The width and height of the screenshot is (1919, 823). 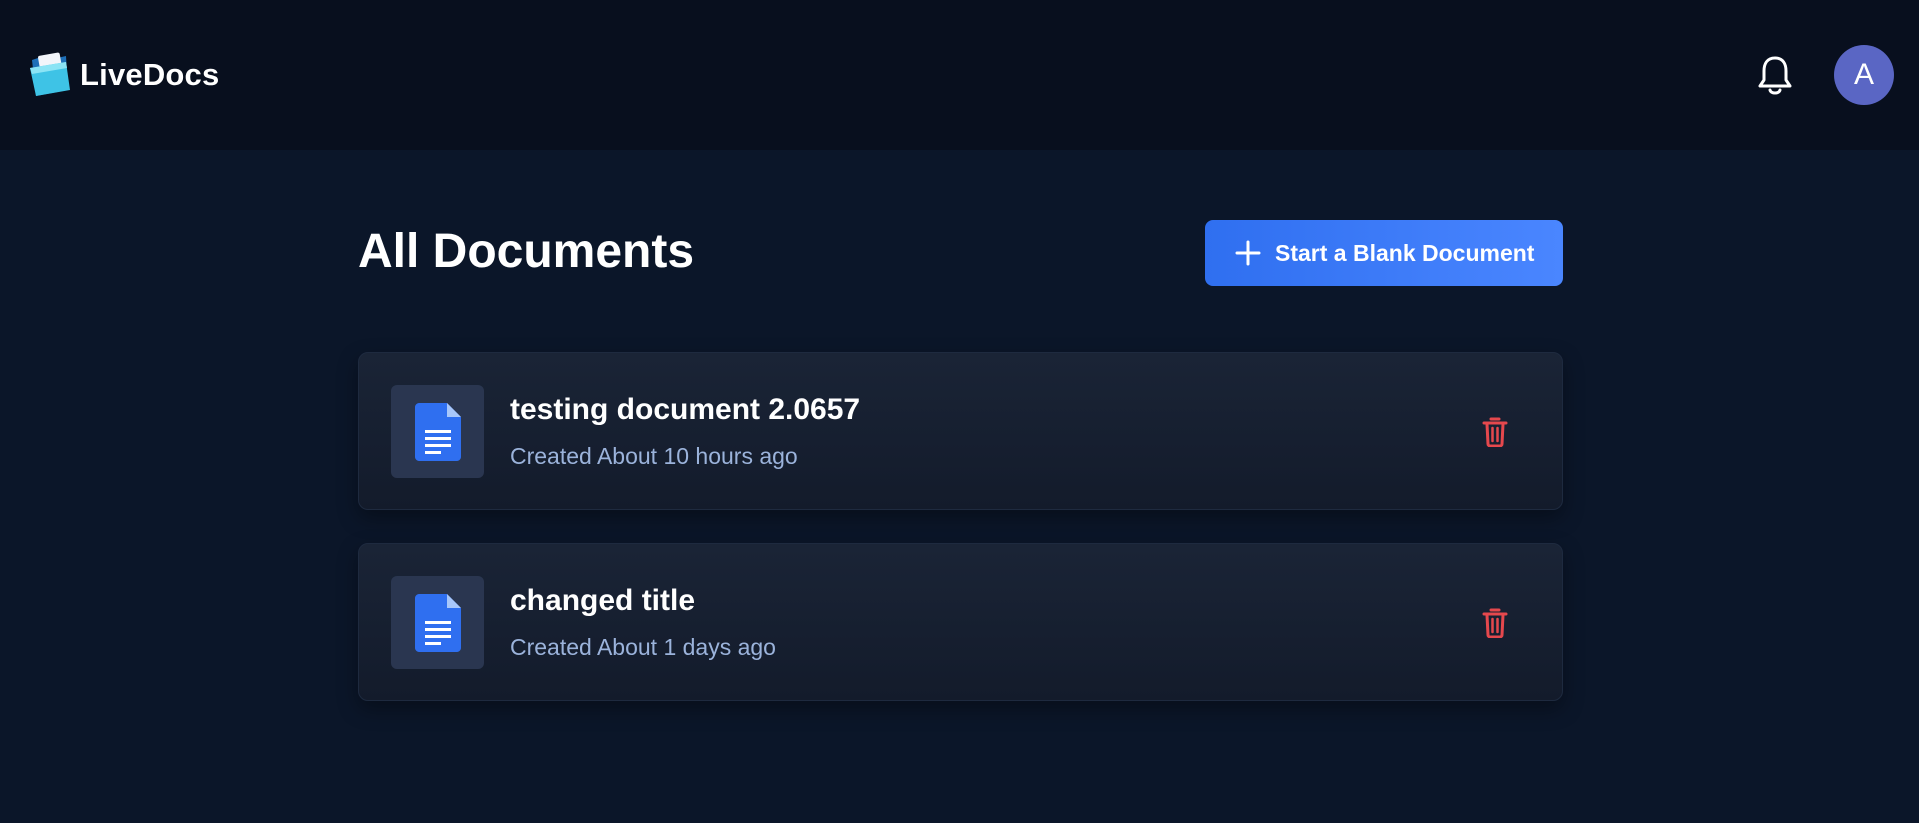 I want to click on bell-icon, so click(x=1775, y=75).